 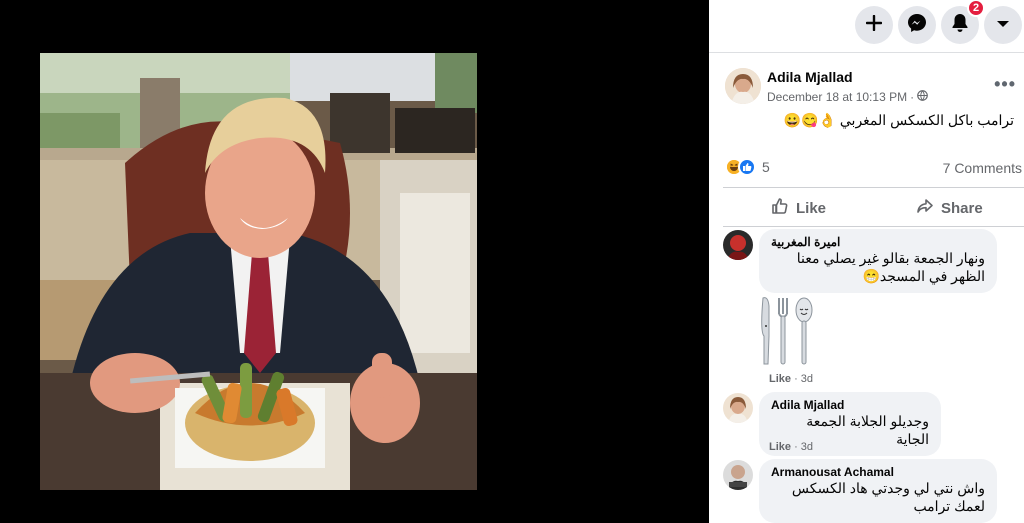 What do you see at coordinates (898, 120) in the screenshot?
I see `post-text: ترامب باكل الكسكس المغربي 👌😋😀` at bounding box center [898, 120].